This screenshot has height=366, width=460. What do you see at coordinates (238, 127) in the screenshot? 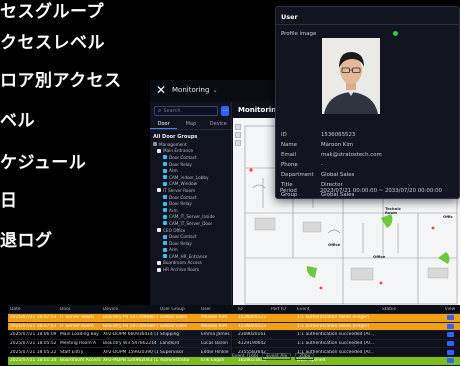
I see `zoom-in-button` at bounding box center [238, 127].